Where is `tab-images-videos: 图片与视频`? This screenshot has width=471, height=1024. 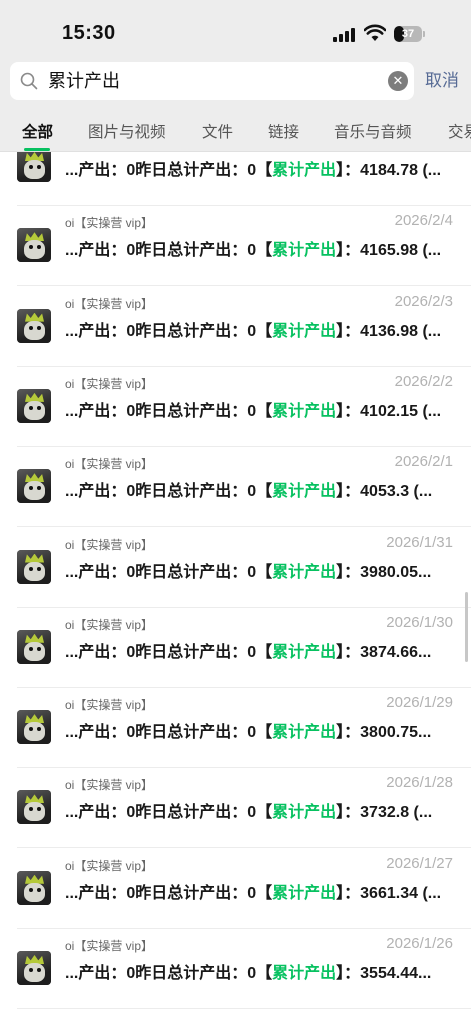
tab-images-videos: 图片与视频 is located at coordinates (127, 131).